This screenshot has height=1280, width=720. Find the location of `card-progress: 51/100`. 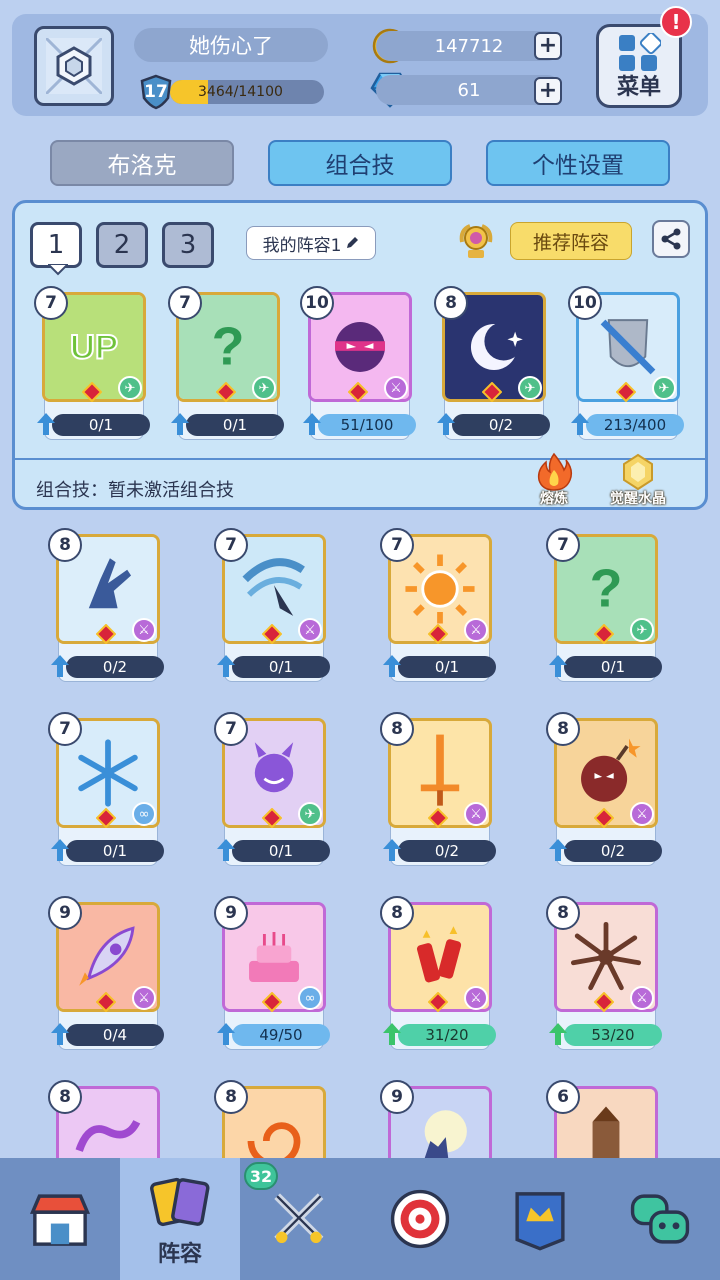

card-progress: 51/100 is located at coordinates (367, 425).